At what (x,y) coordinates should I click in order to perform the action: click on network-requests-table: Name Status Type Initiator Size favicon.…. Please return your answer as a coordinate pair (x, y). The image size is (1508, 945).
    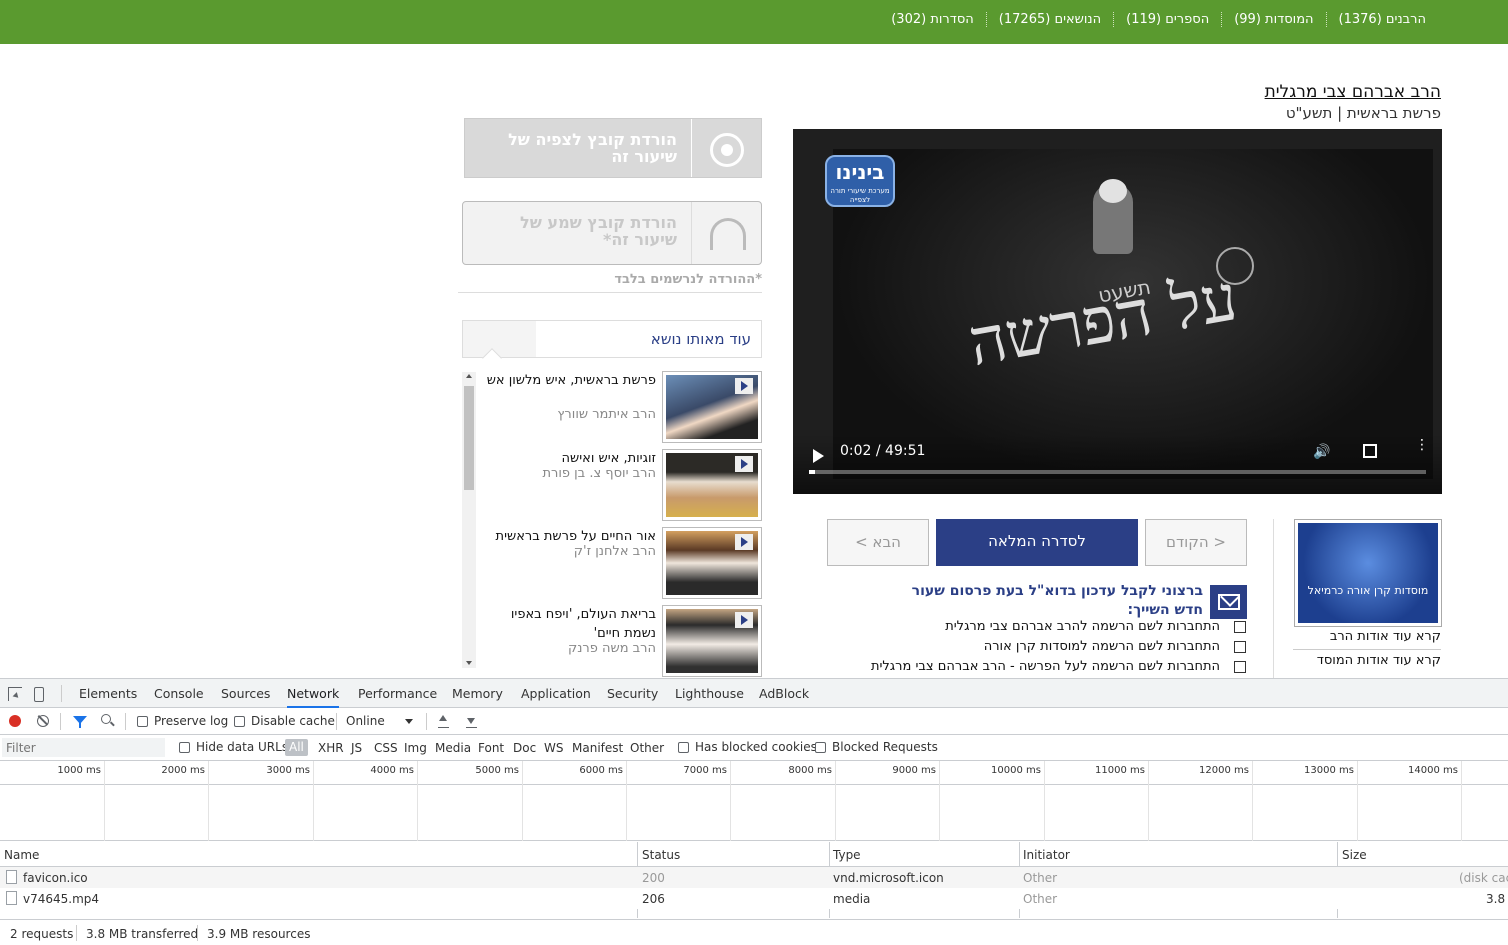
    Looking at the image, I should click on (754, 880).